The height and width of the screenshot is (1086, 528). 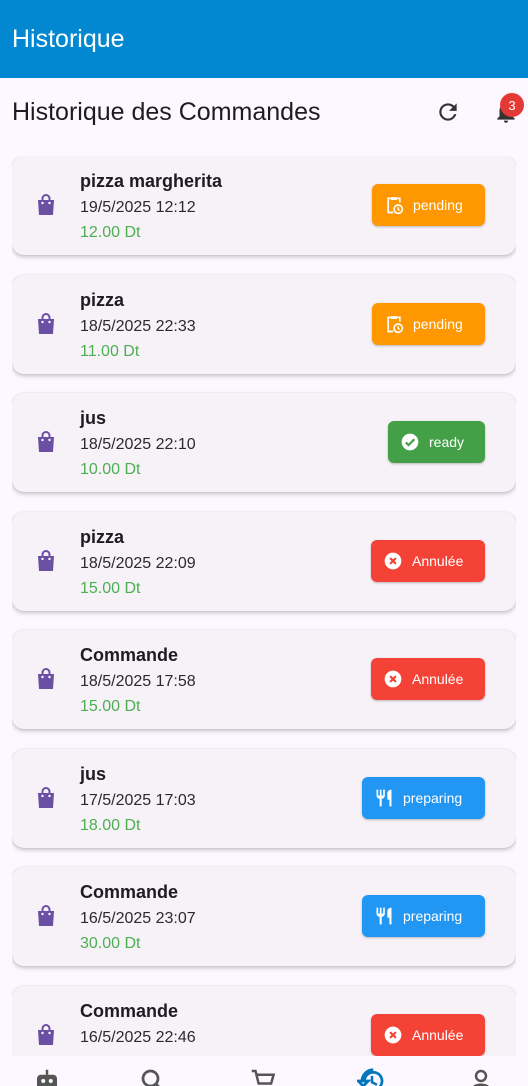 I want to click on bottom-navigation-bar, so click(x=264, y=1071).